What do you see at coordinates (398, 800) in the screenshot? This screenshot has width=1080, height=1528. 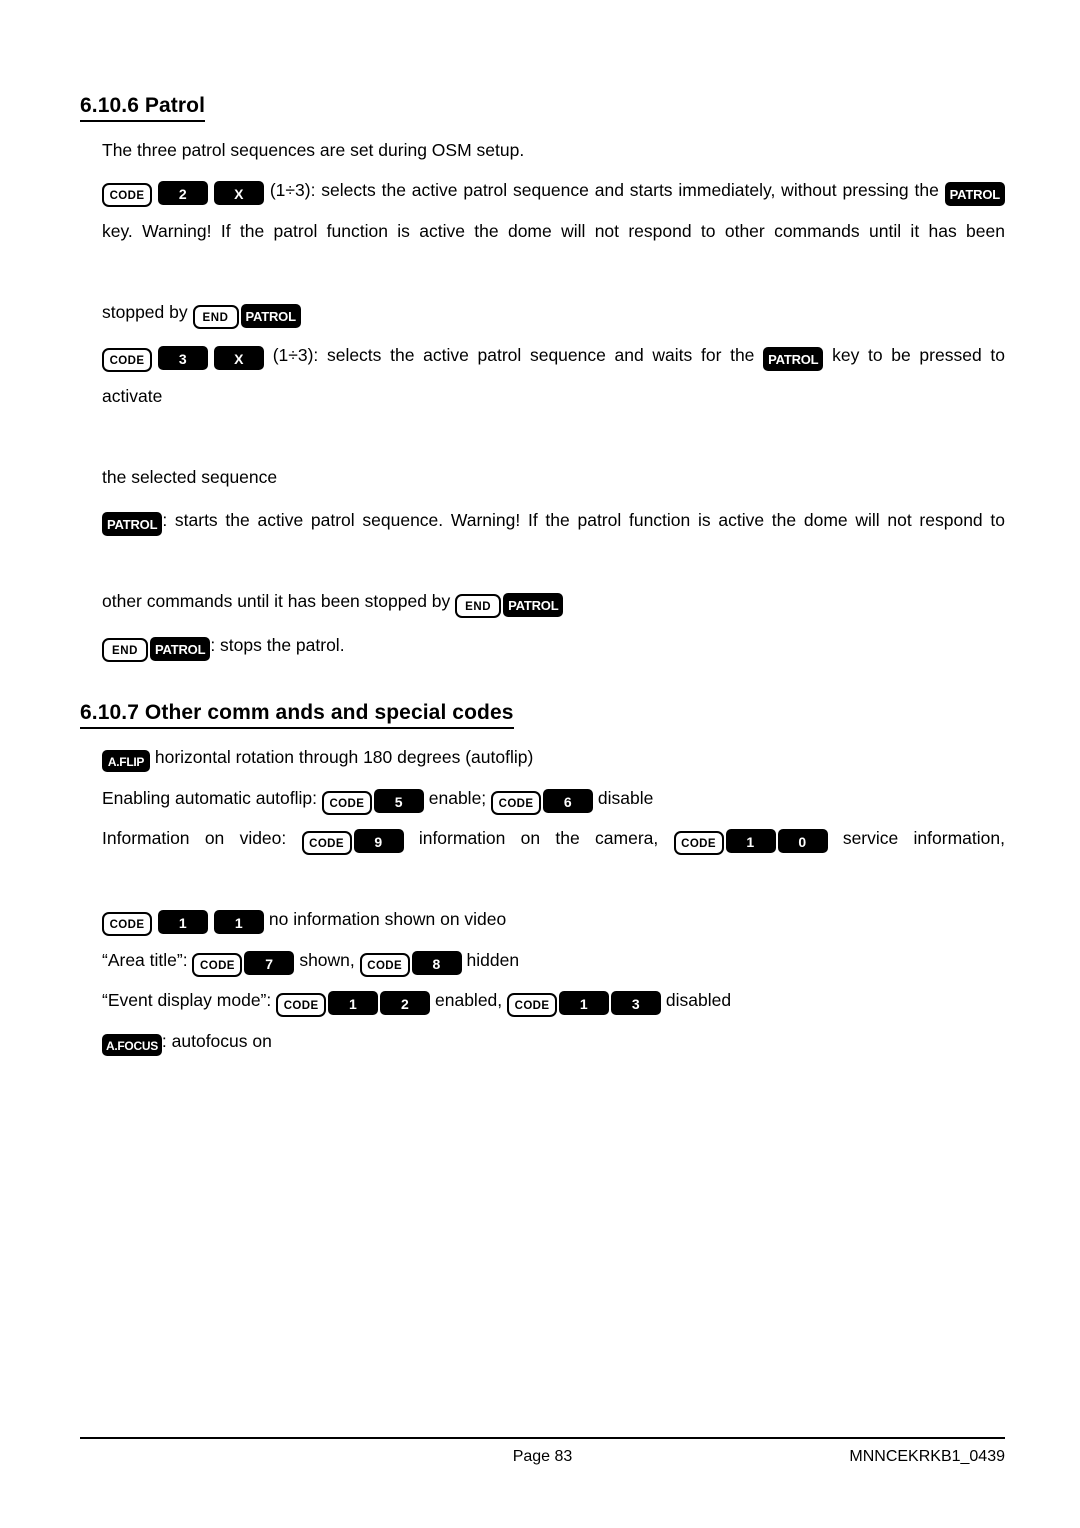 I see `key-5-icon: 5` at bounding box center [398, 800].